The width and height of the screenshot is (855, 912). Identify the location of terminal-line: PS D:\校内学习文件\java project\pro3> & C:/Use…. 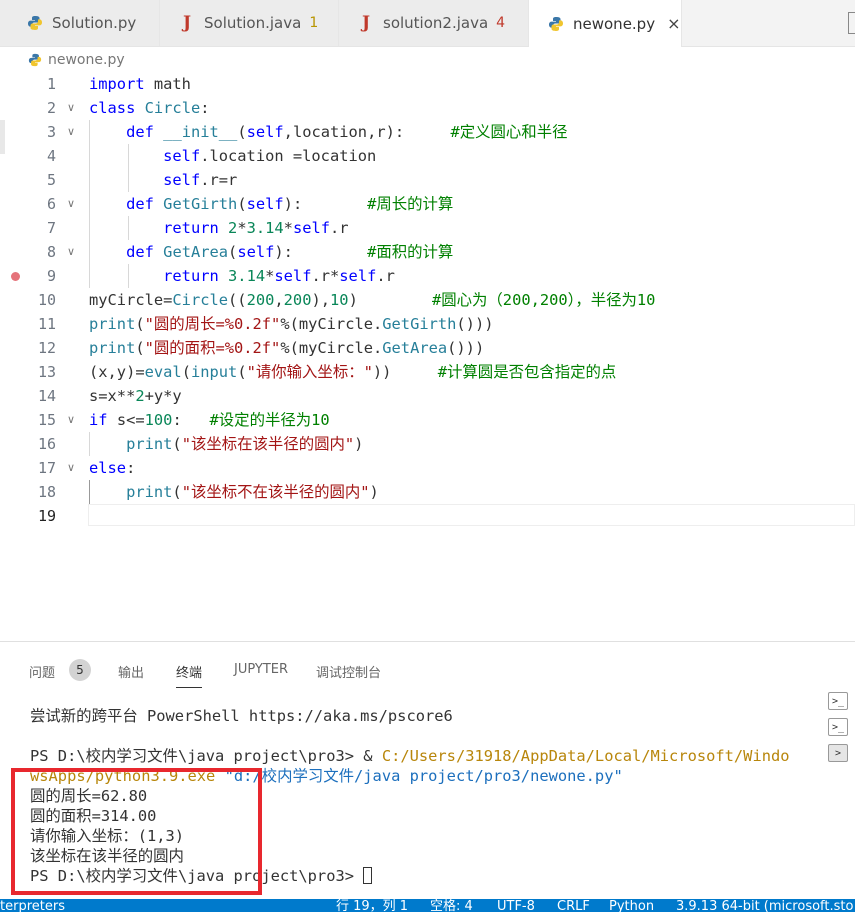
(425, 756).